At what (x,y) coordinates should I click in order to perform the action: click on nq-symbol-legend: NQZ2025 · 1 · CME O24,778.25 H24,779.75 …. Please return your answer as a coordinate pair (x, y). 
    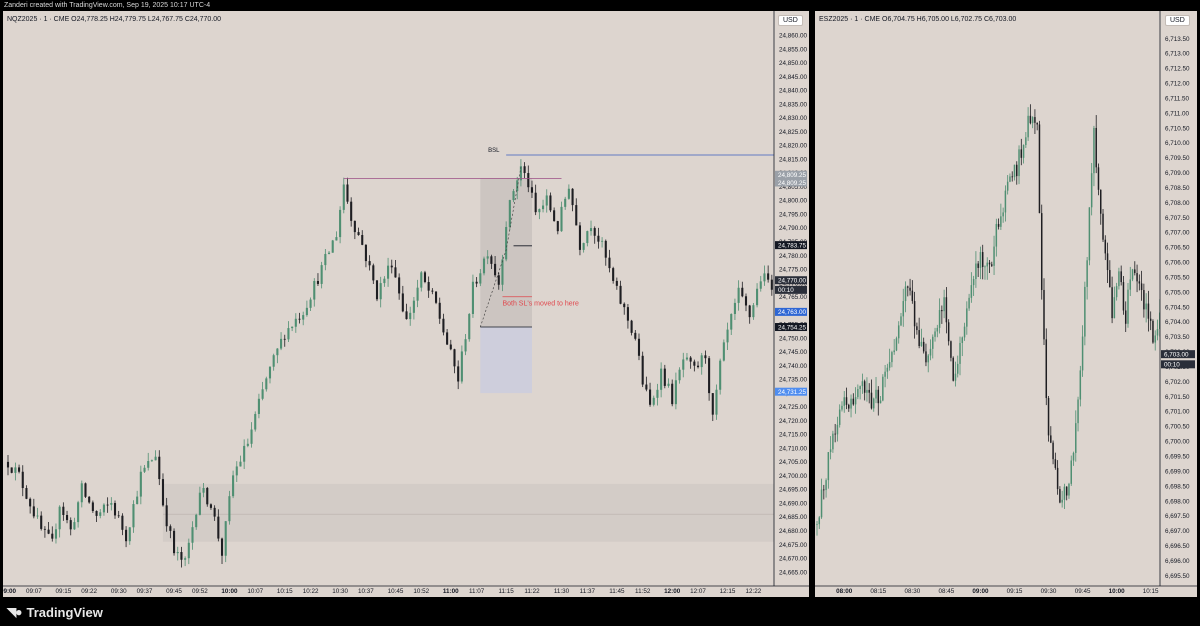
    Looking at the image, I should click on (114, 19).